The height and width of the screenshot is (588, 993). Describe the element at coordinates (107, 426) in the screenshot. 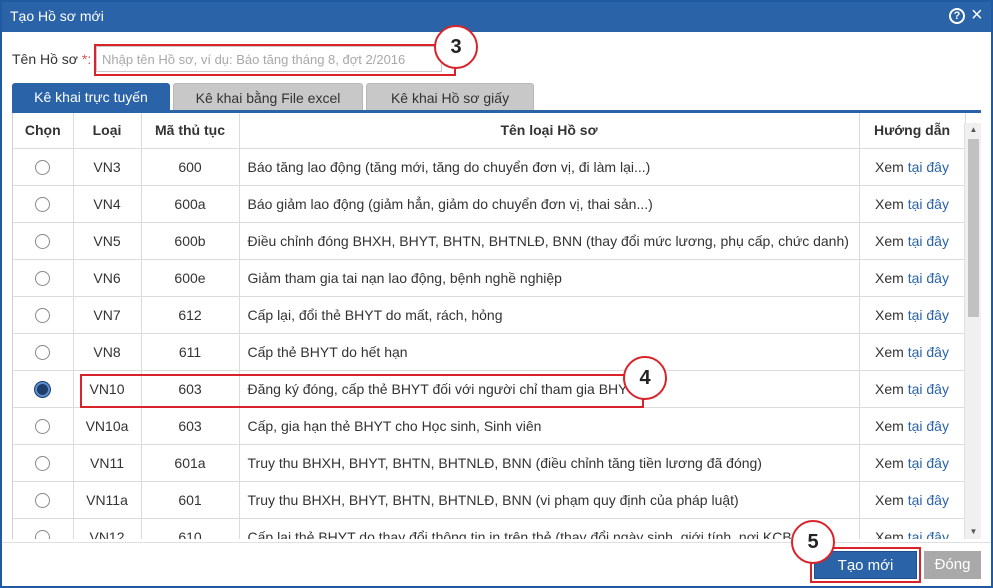

I see `row-type: VN10a` at that location.